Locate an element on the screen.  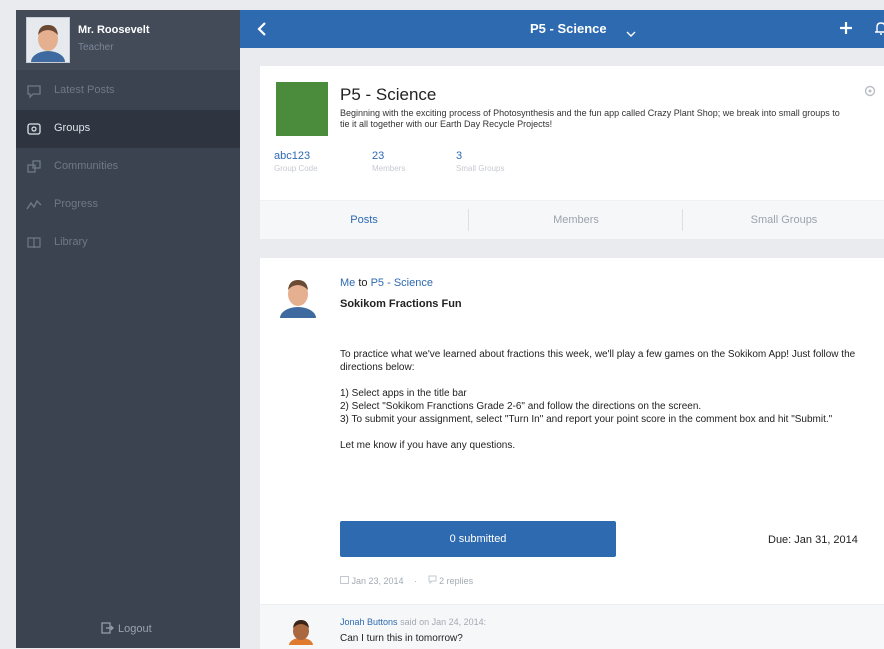
post-meta: Me to P5 - Science is located at coordinates (386, 283).